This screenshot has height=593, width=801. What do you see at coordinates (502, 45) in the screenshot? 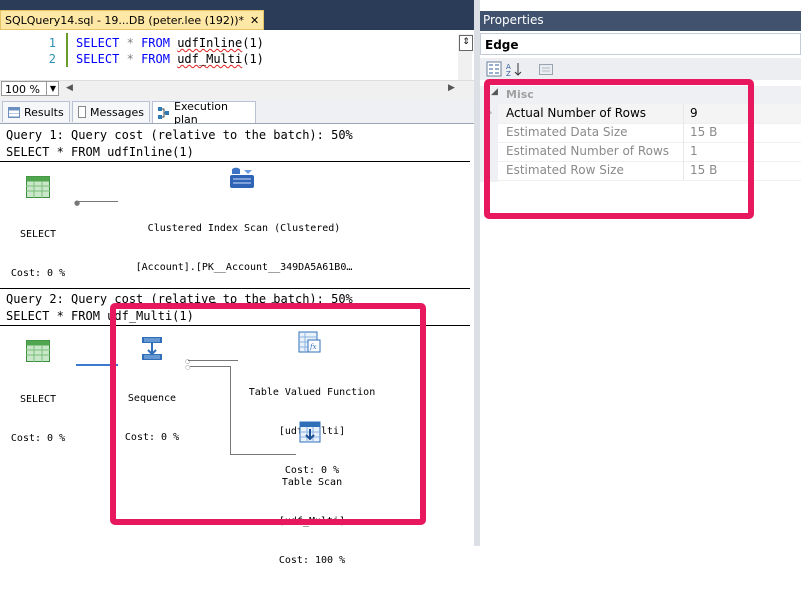
I see `properties-object-name: Edge` at bounding box center [502, 45].